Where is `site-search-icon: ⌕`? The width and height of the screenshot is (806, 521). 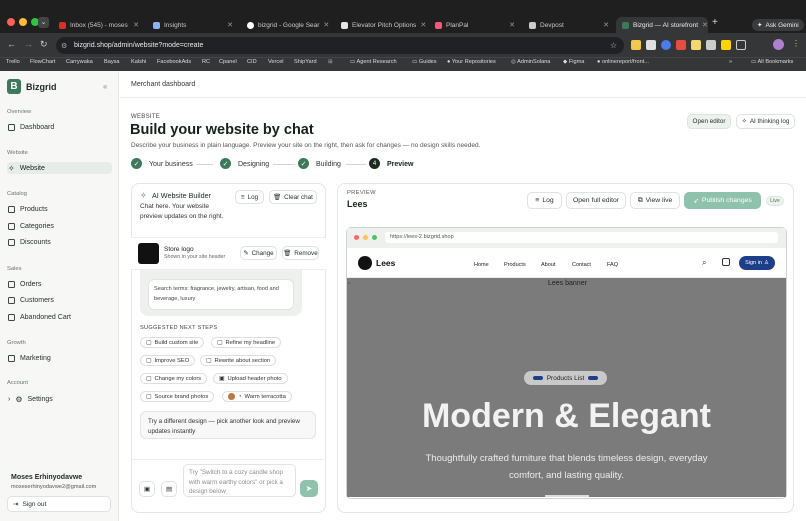
site-search-icon: ⌕ is located at coordinates (704, 263).